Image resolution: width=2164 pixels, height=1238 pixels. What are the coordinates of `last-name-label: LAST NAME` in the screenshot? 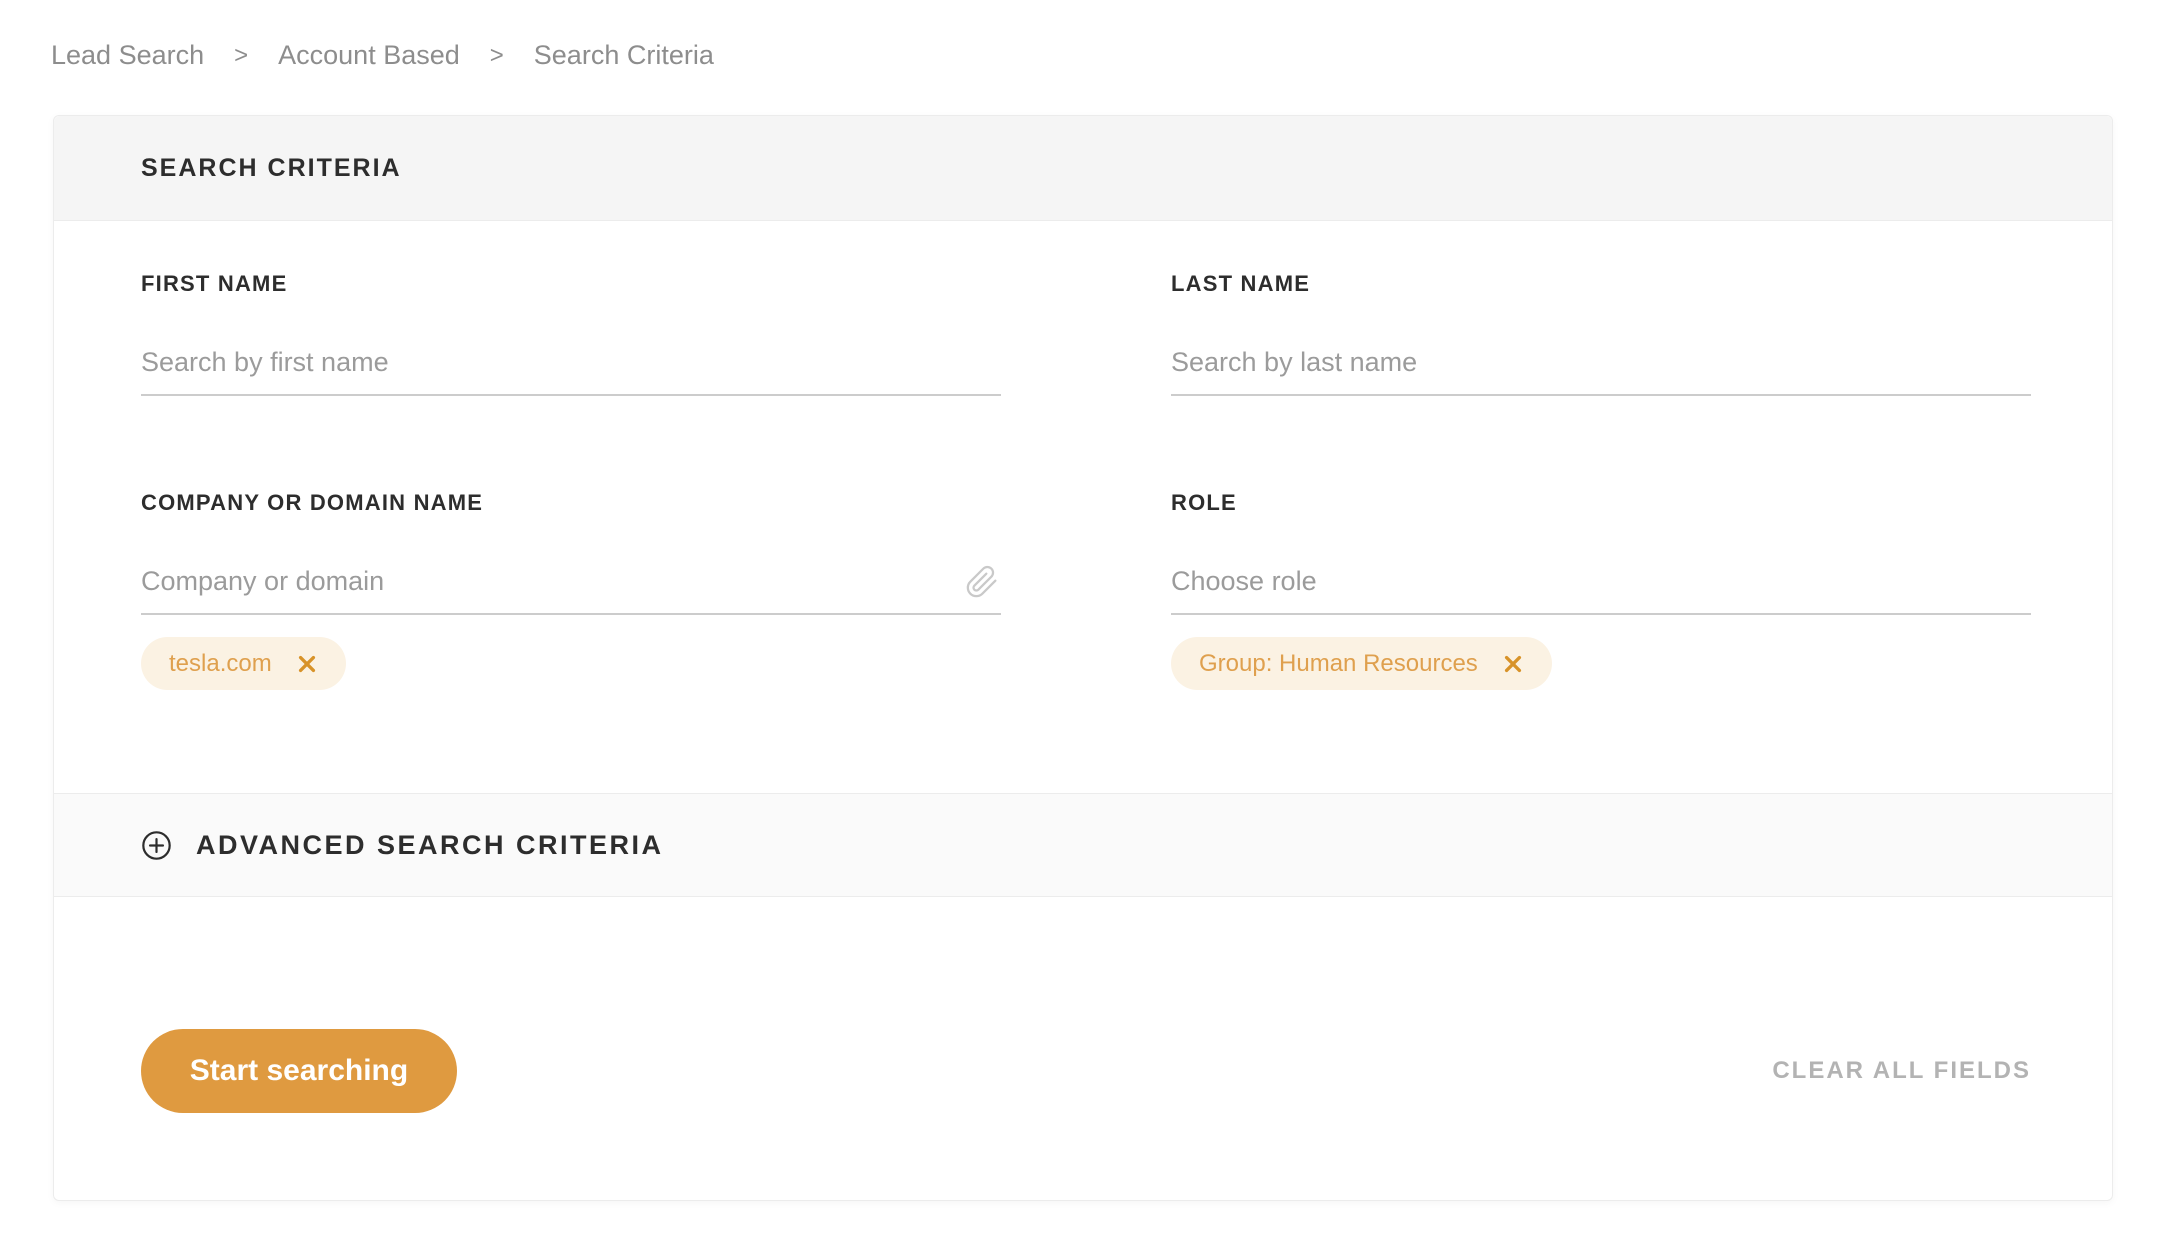 It's located at (1241, 283).